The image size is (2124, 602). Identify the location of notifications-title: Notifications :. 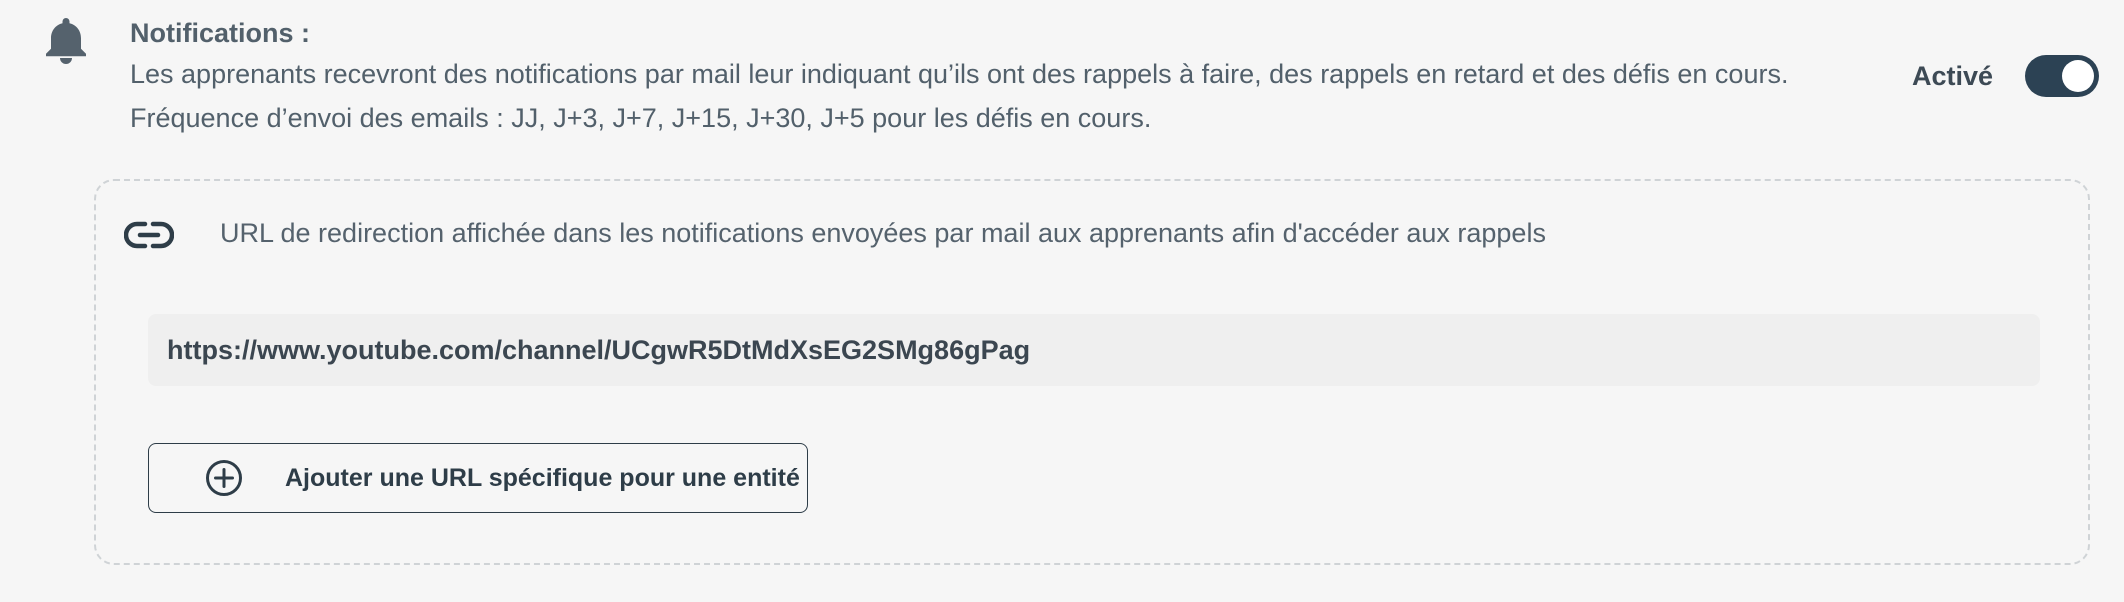
(220, 33).